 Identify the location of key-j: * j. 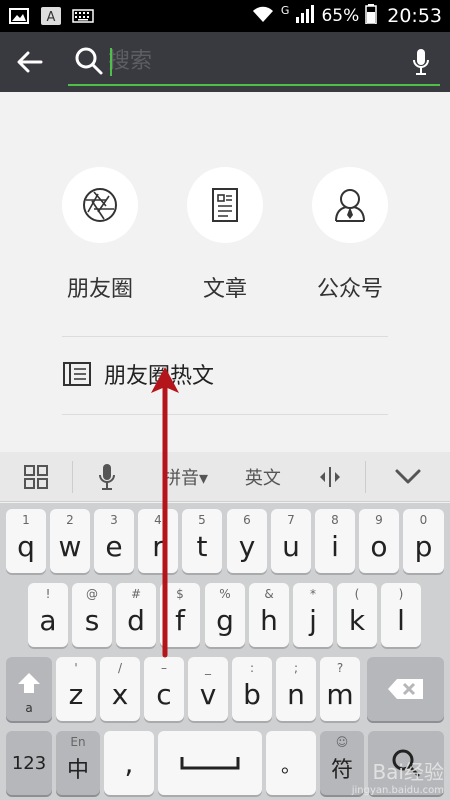
(313, 615).